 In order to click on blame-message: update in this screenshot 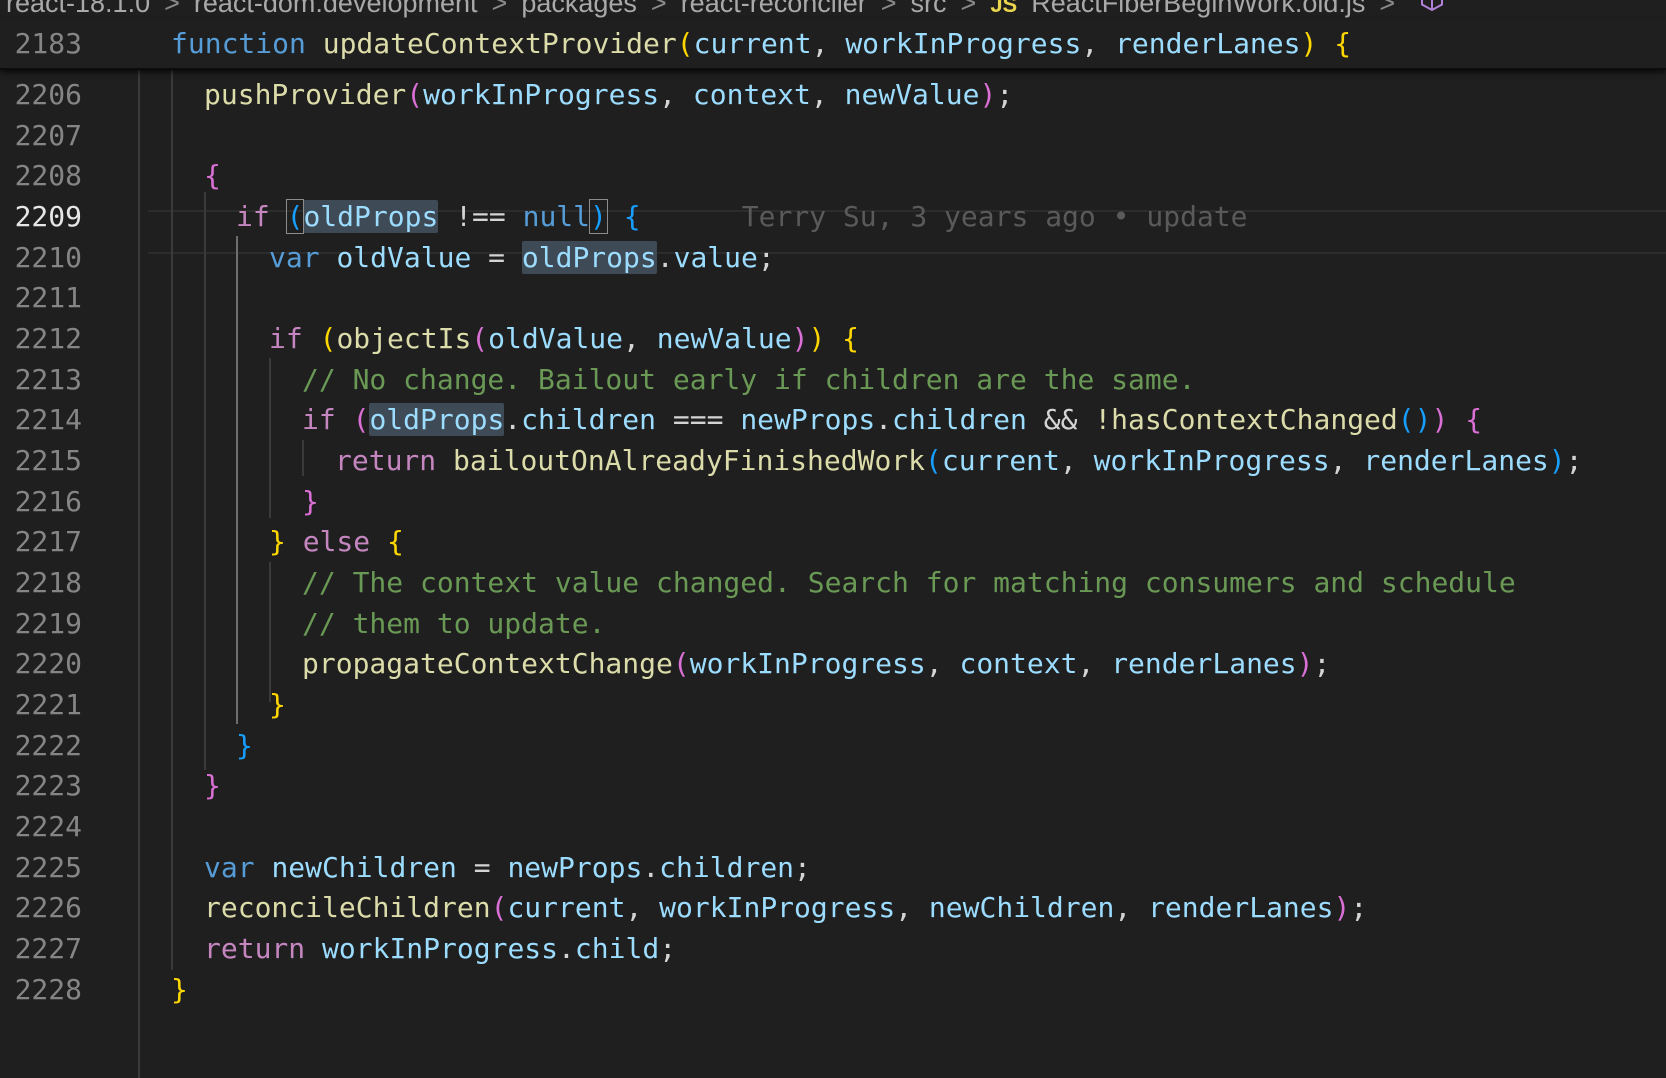, I will do `click(1197, 216)`.